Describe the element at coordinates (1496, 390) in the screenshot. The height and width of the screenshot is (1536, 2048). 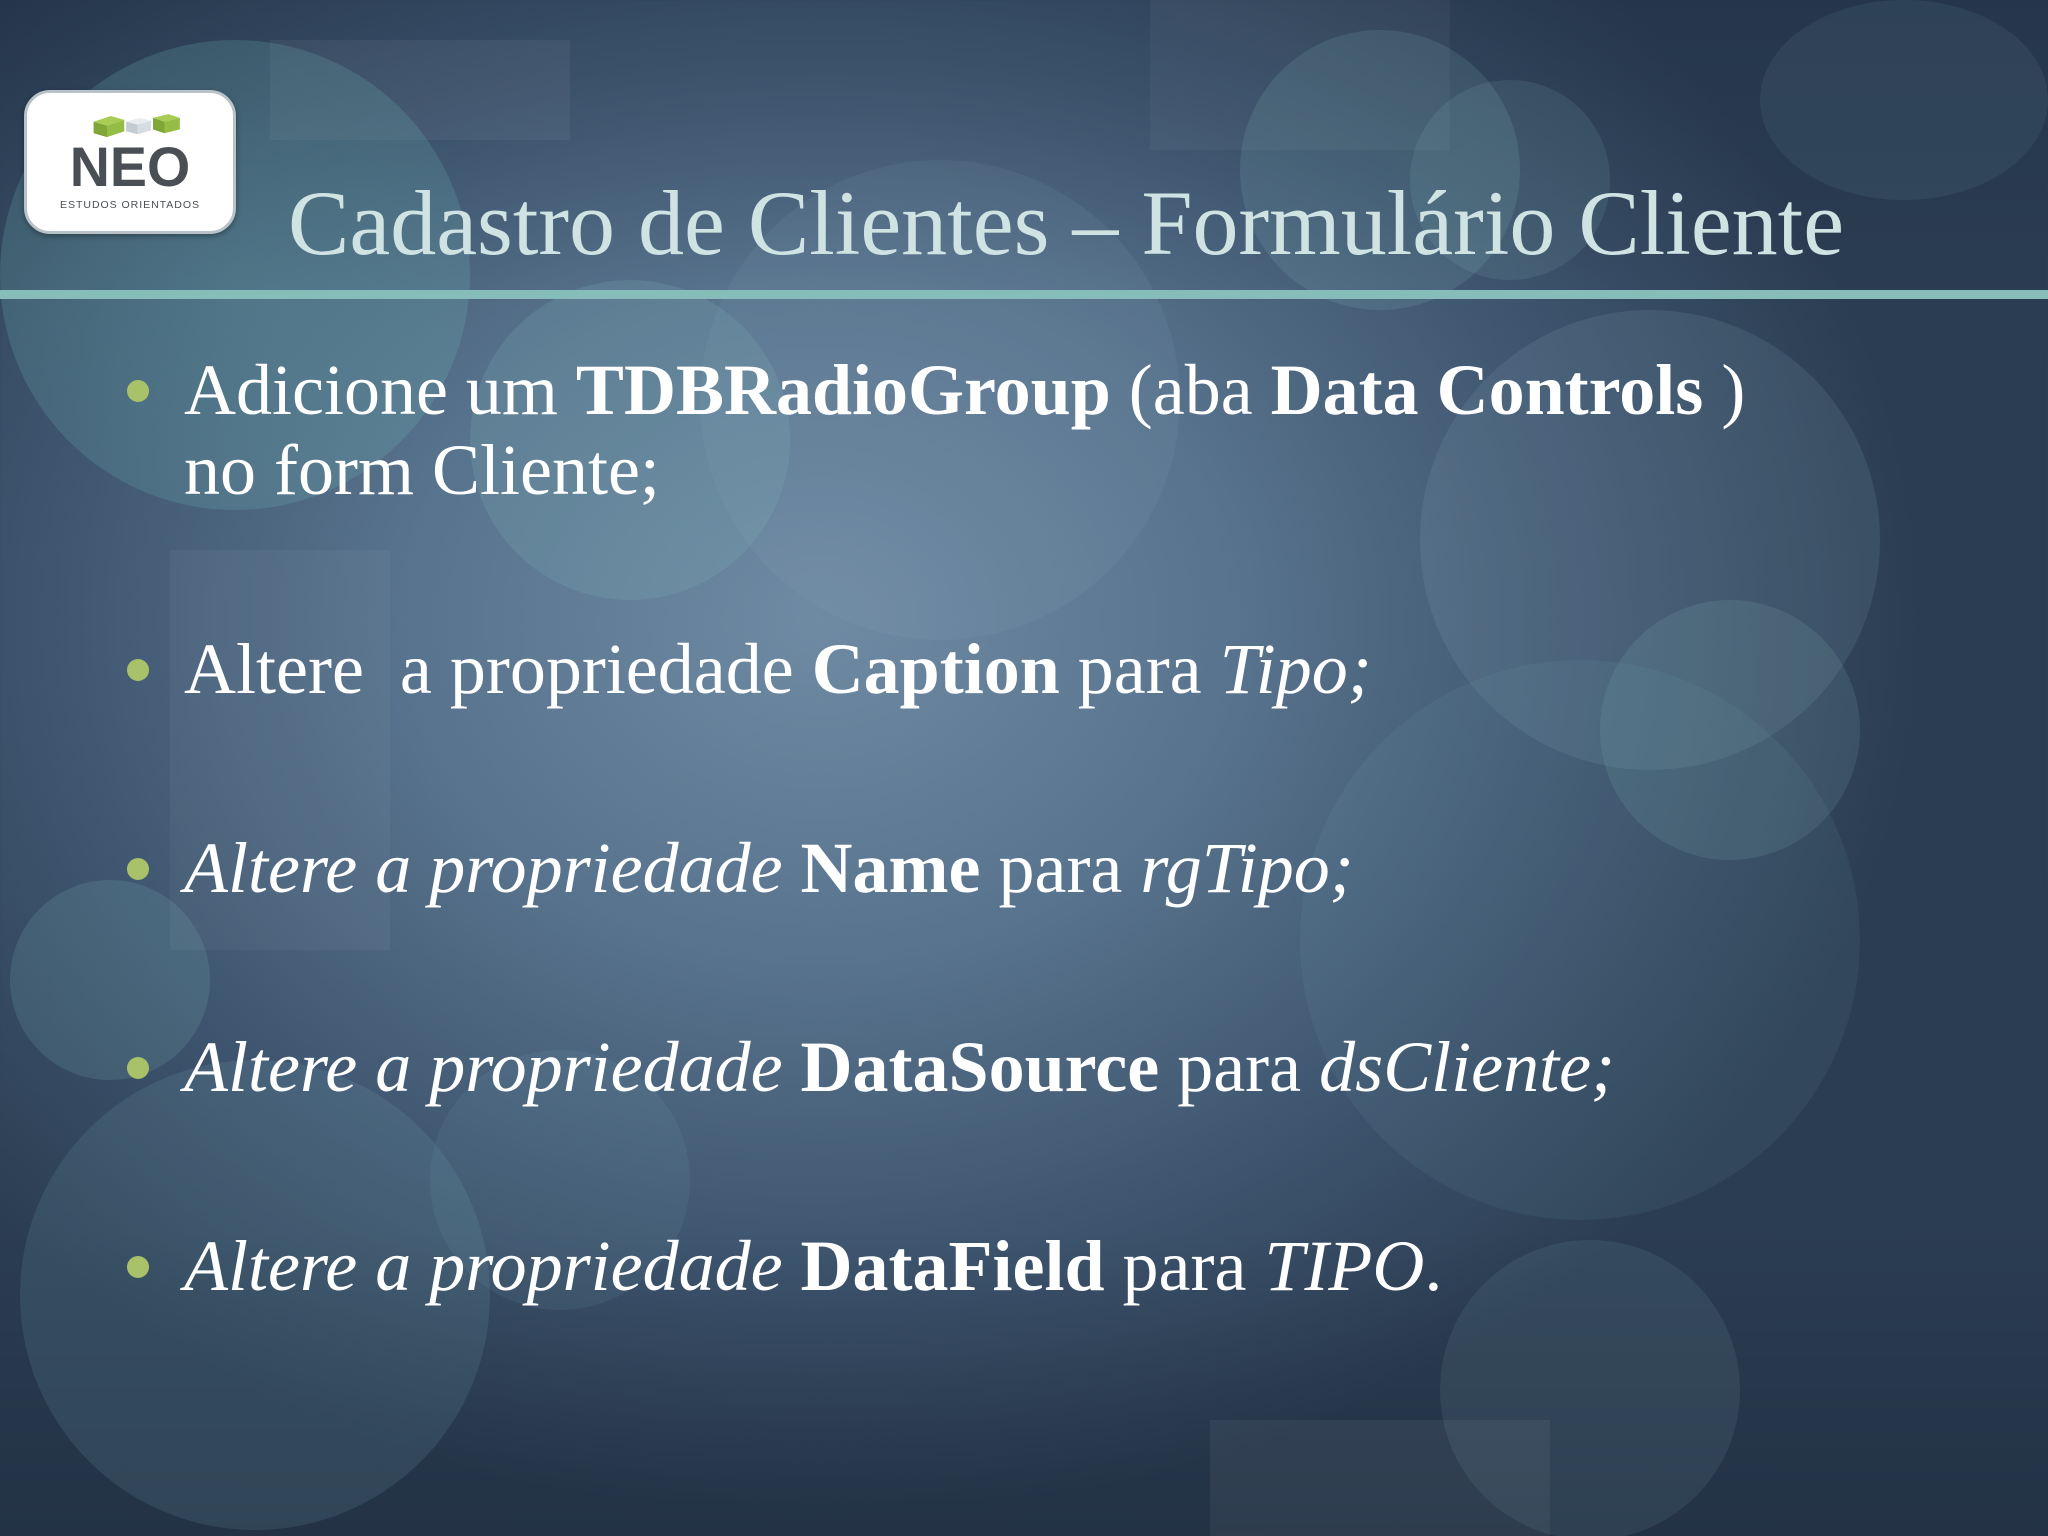
I see `bullet-1-tab: Data Controls` at that location.